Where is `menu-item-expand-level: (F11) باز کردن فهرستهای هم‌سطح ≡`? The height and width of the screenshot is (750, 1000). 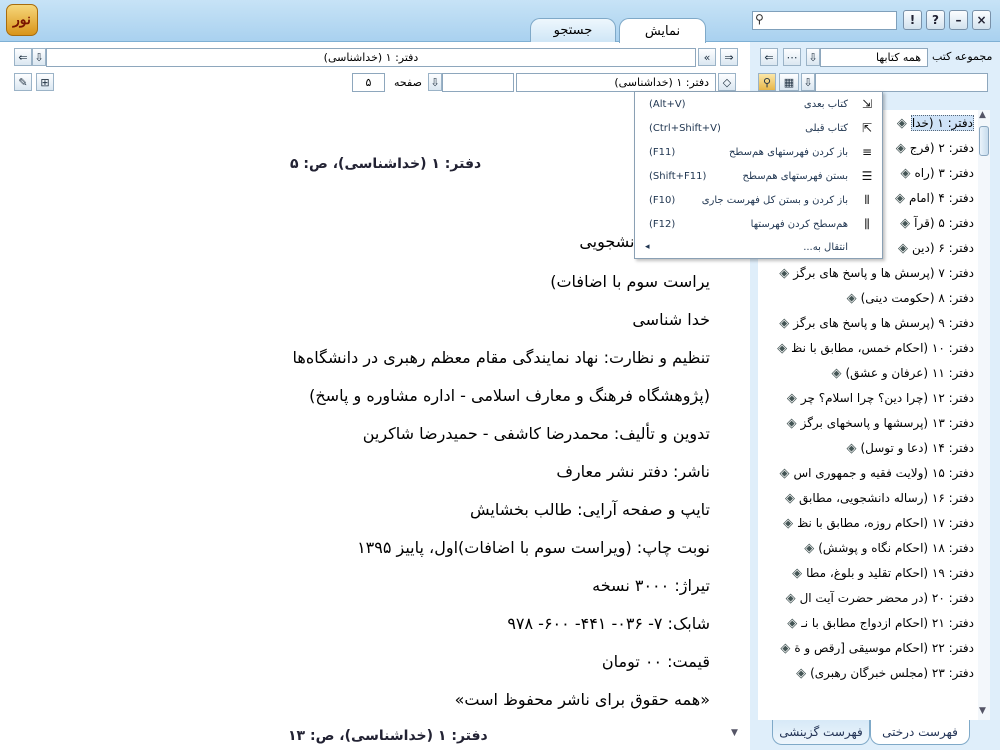 menu-item-expand-level: (F11) باز کردن فهرستهای هم‌سطح ≡ is located at coordinates (758, 153).